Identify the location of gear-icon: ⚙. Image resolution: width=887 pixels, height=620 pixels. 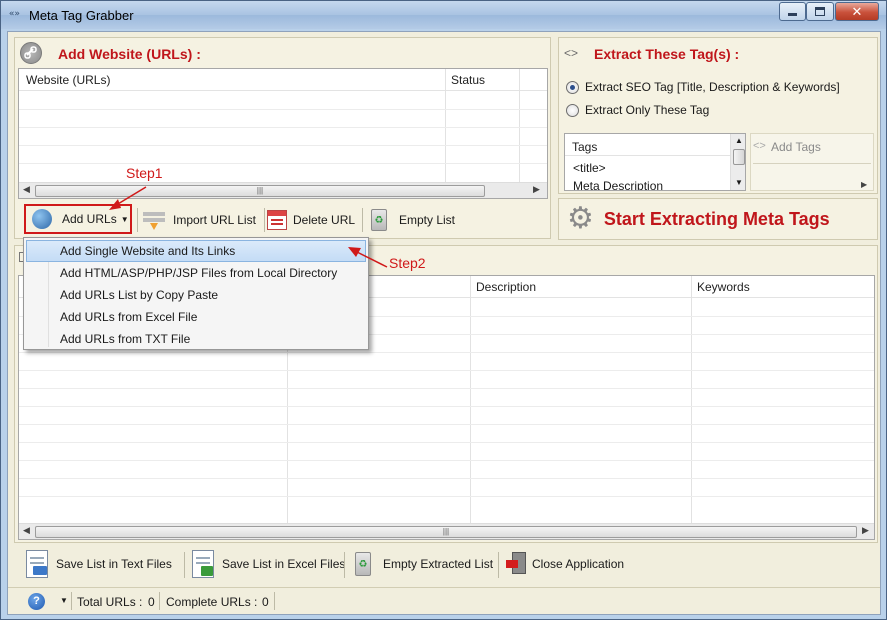
(580, 218).